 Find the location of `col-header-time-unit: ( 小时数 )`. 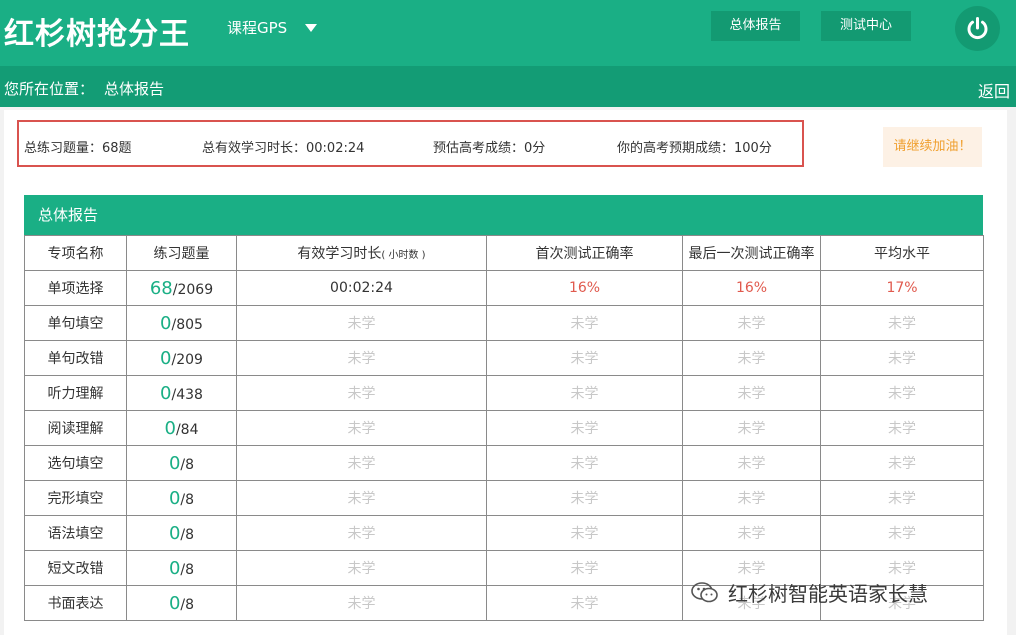

col-header-time-unit: ( 小时数 ) is located at coordinates (403, 255).